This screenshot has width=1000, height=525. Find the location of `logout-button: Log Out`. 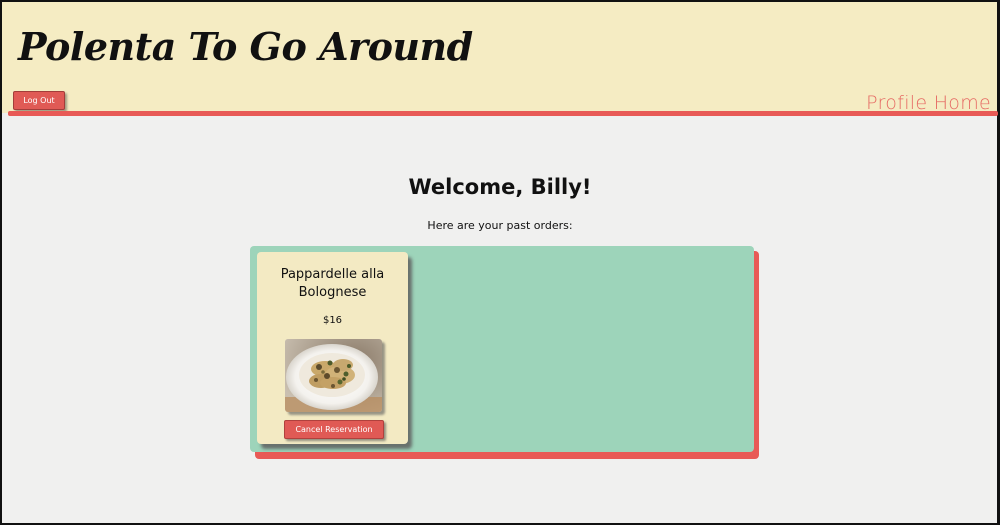

logout-button: Log Out is located at coordinates (39, 100).